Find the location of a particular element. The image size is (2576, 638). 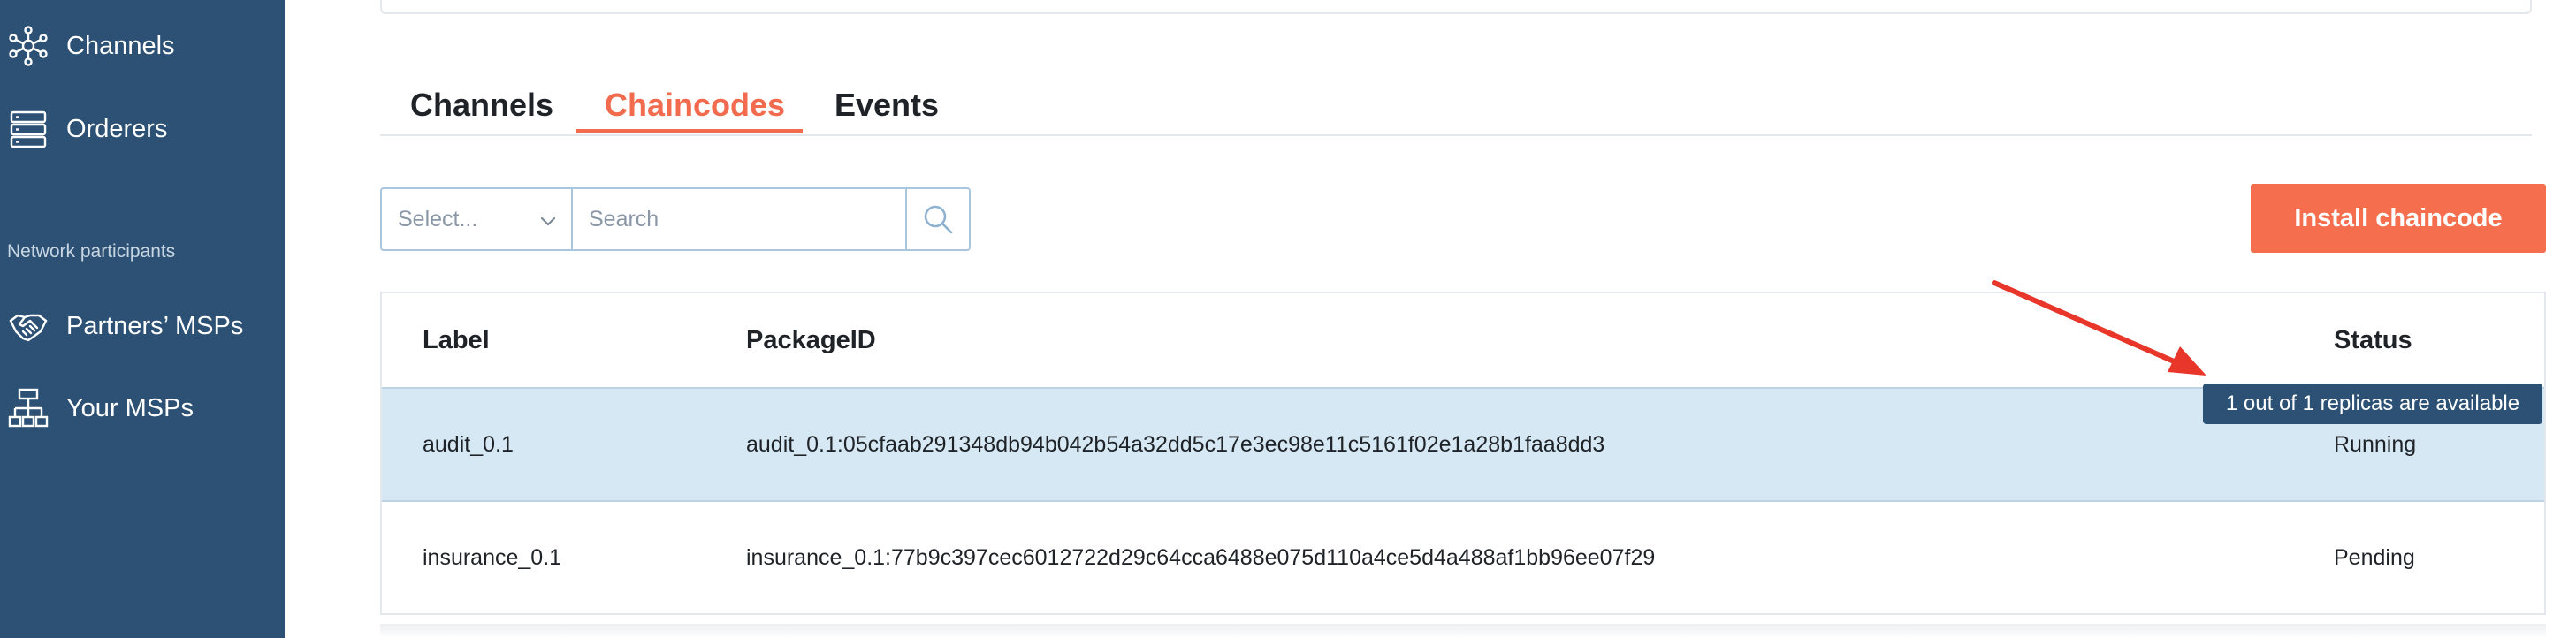

server-icon is located at coordinates (28, 129).